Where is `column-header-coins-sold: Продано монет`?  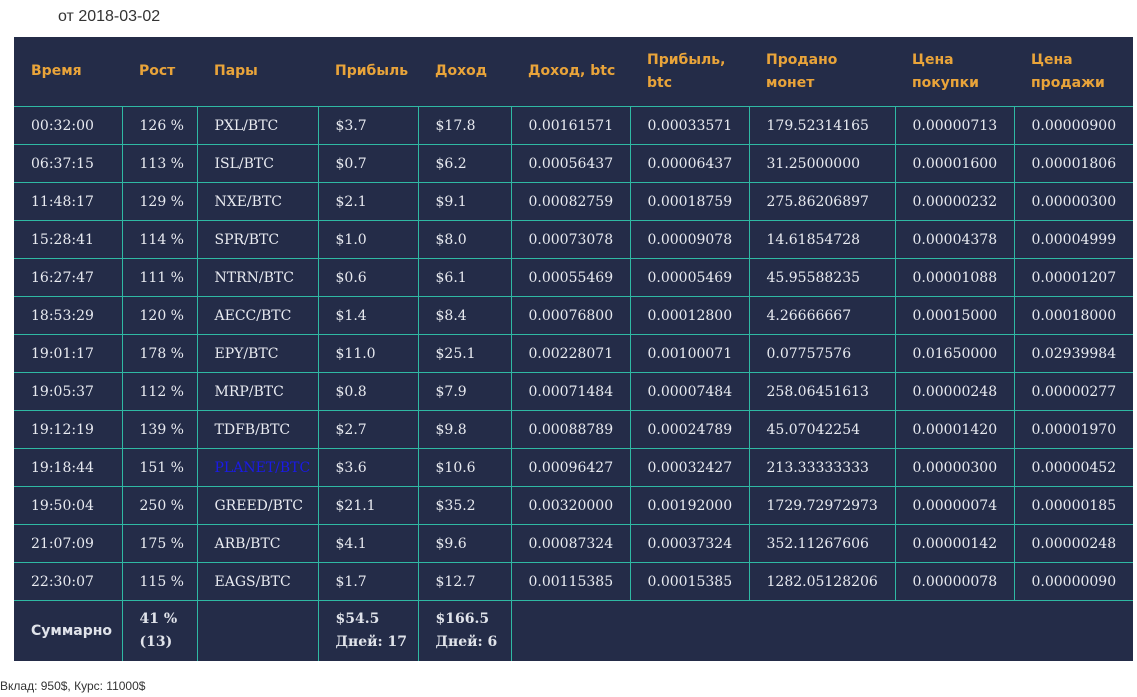
column-header-coins-sold: Продано монет is located at coordinates (822, 72).